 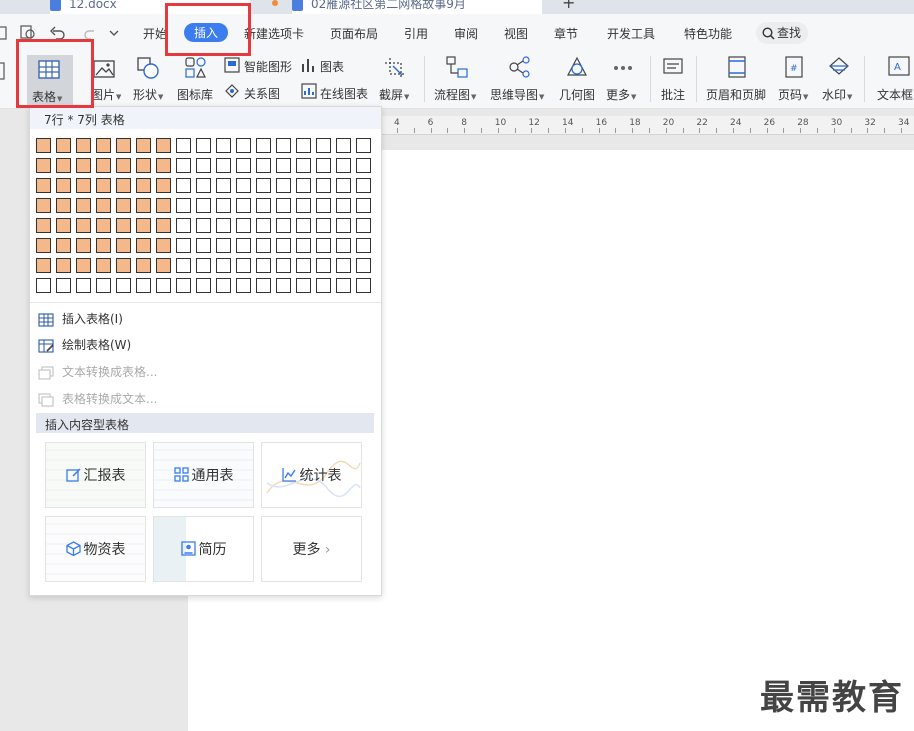 What do you see at coordinates (621, 94) in the screenshot?
I see `more-button: 更多▼` at bounding box center [621, 94].